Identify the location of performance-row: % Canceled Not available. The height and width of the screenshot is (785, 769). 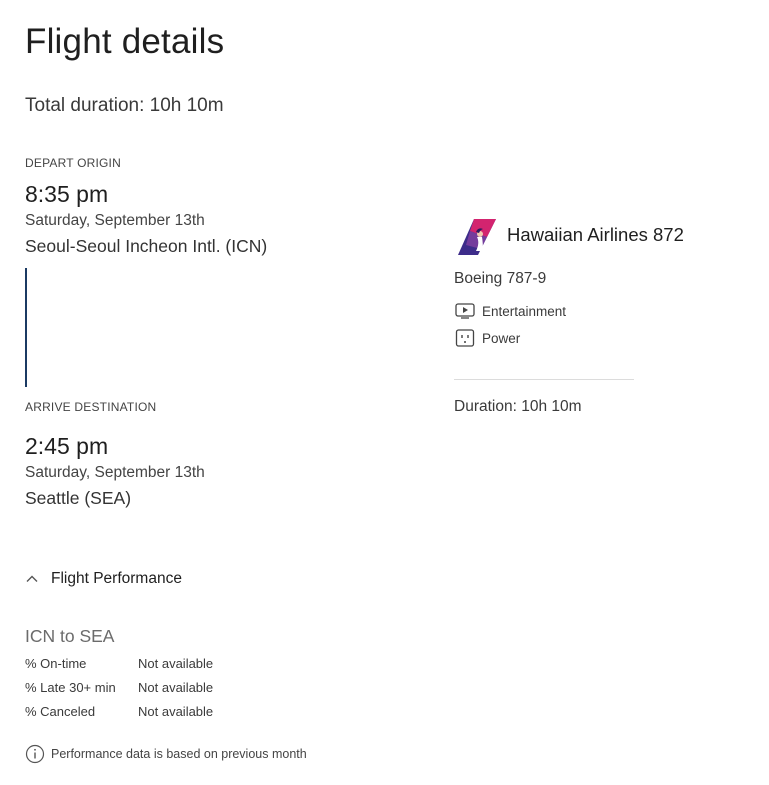
(119, 711).